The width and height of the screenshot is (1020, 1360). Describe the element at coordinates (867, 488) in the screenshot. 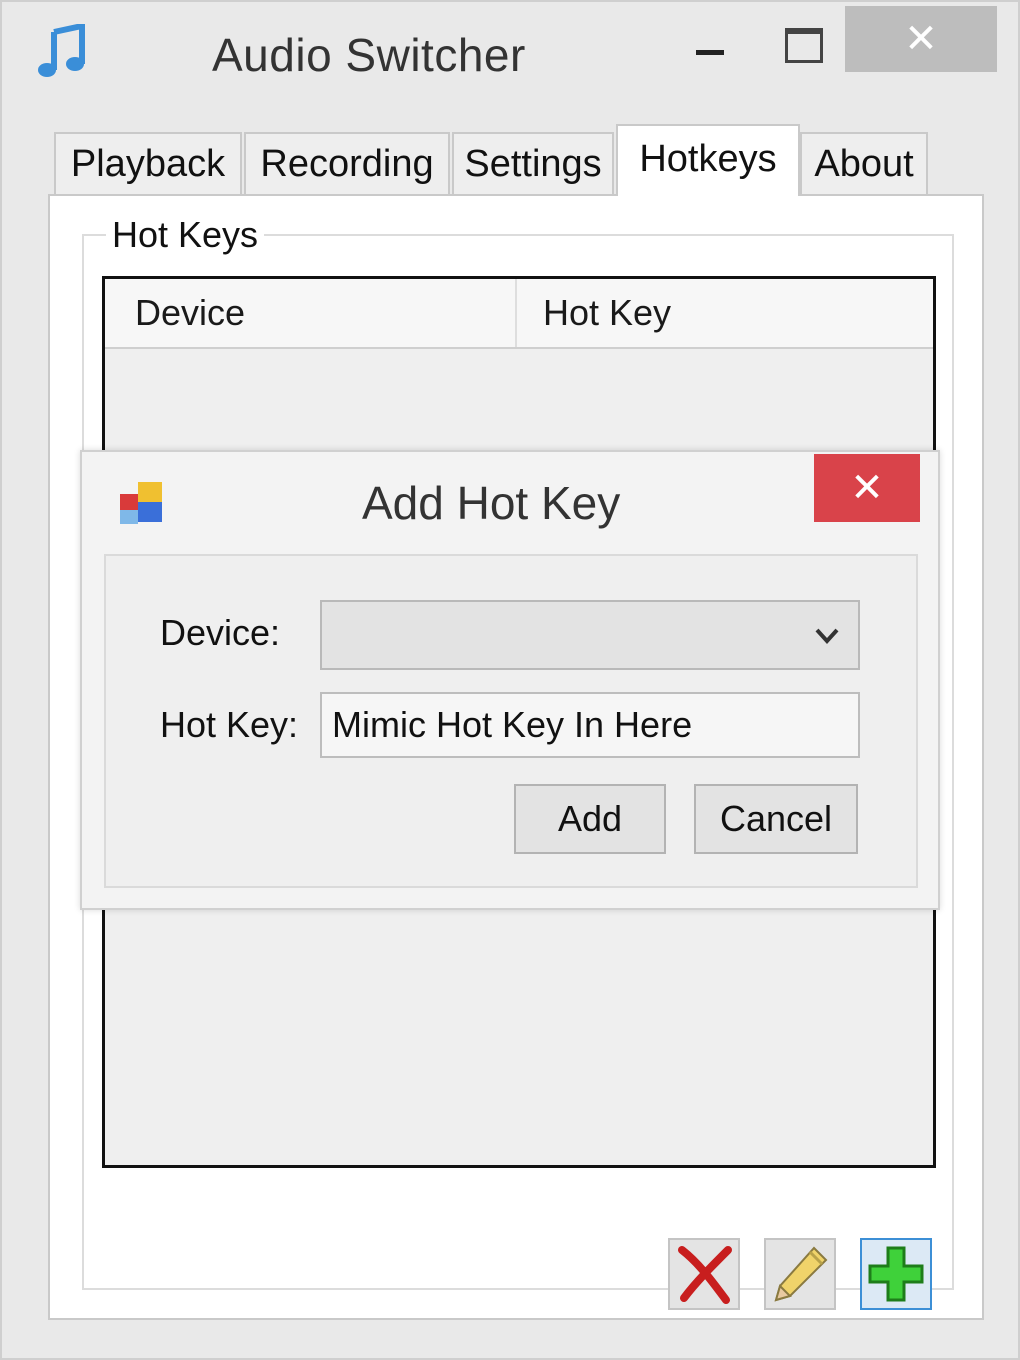

I see `dialog-close-button: ✕` at that location.